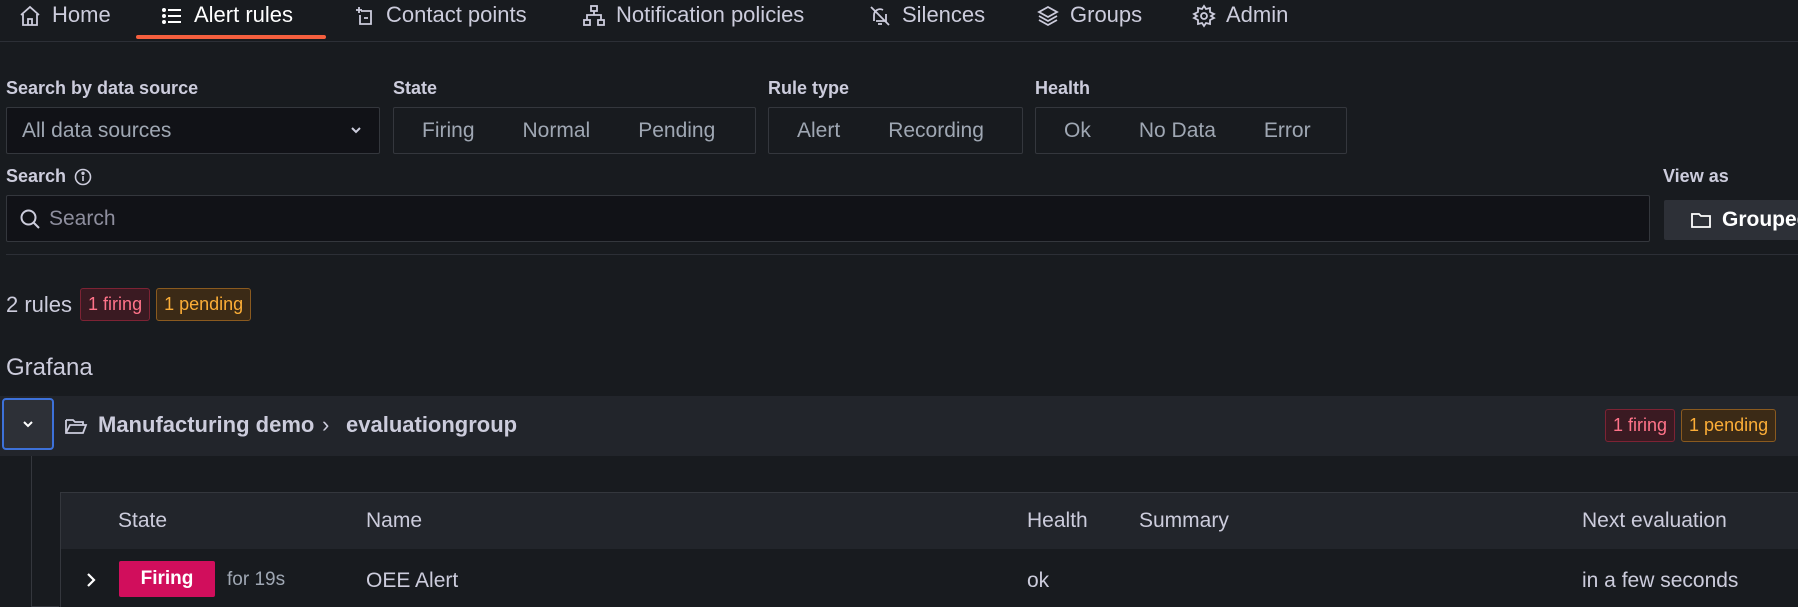  Describe the element at coordinates (81, 14) in the screenshot. I see `tab-label: Home` at that location.